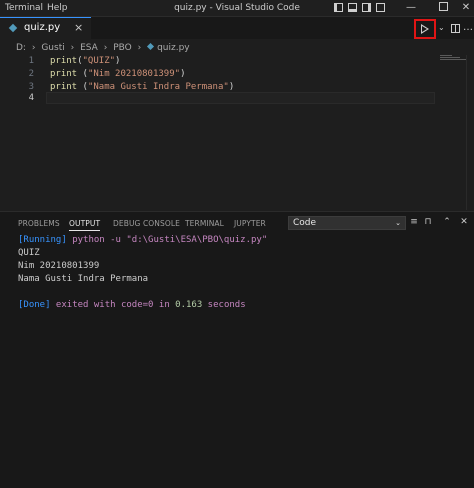  Describe the element at coordinates (83, 279) in the screenshot. I see `output-line: Nama Gusti Indra Permana` at that location.